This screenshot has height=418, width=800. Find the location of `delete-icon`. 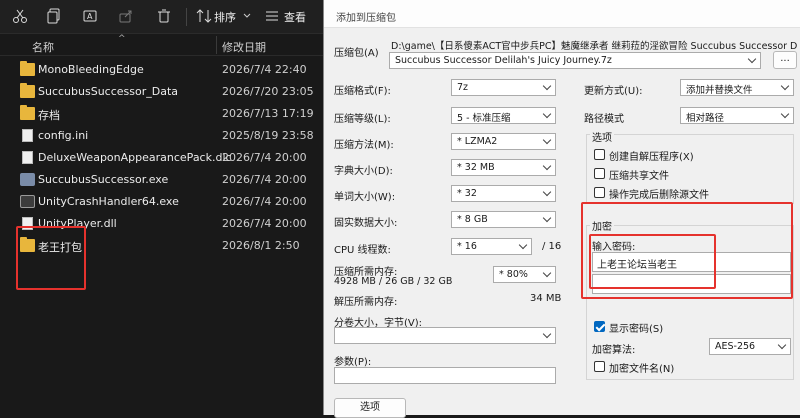

delete-icon is located at coordinates (164, 16).